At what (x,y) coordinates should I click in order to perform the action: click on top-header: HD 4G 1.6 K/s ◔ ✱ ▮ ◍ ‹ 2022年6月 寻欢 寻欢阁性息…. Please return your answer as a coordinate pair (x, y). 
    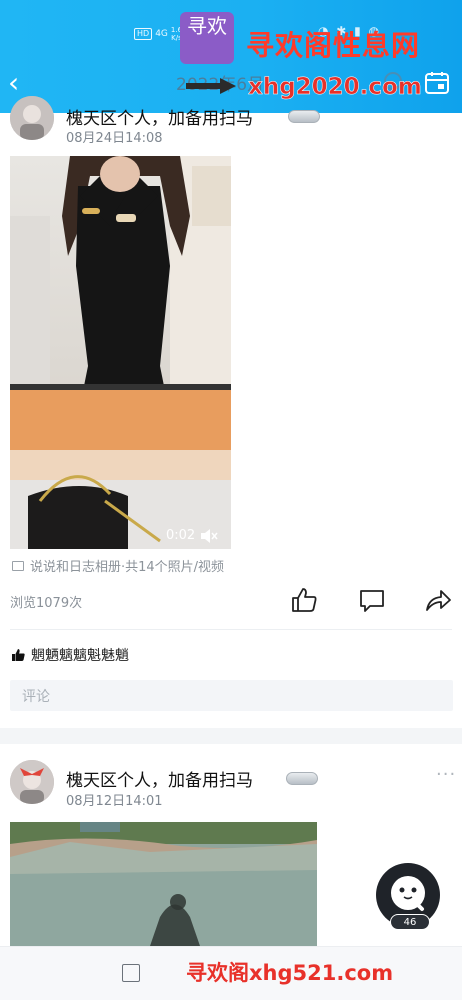
    Looking at the image, I should click on (231, 56).